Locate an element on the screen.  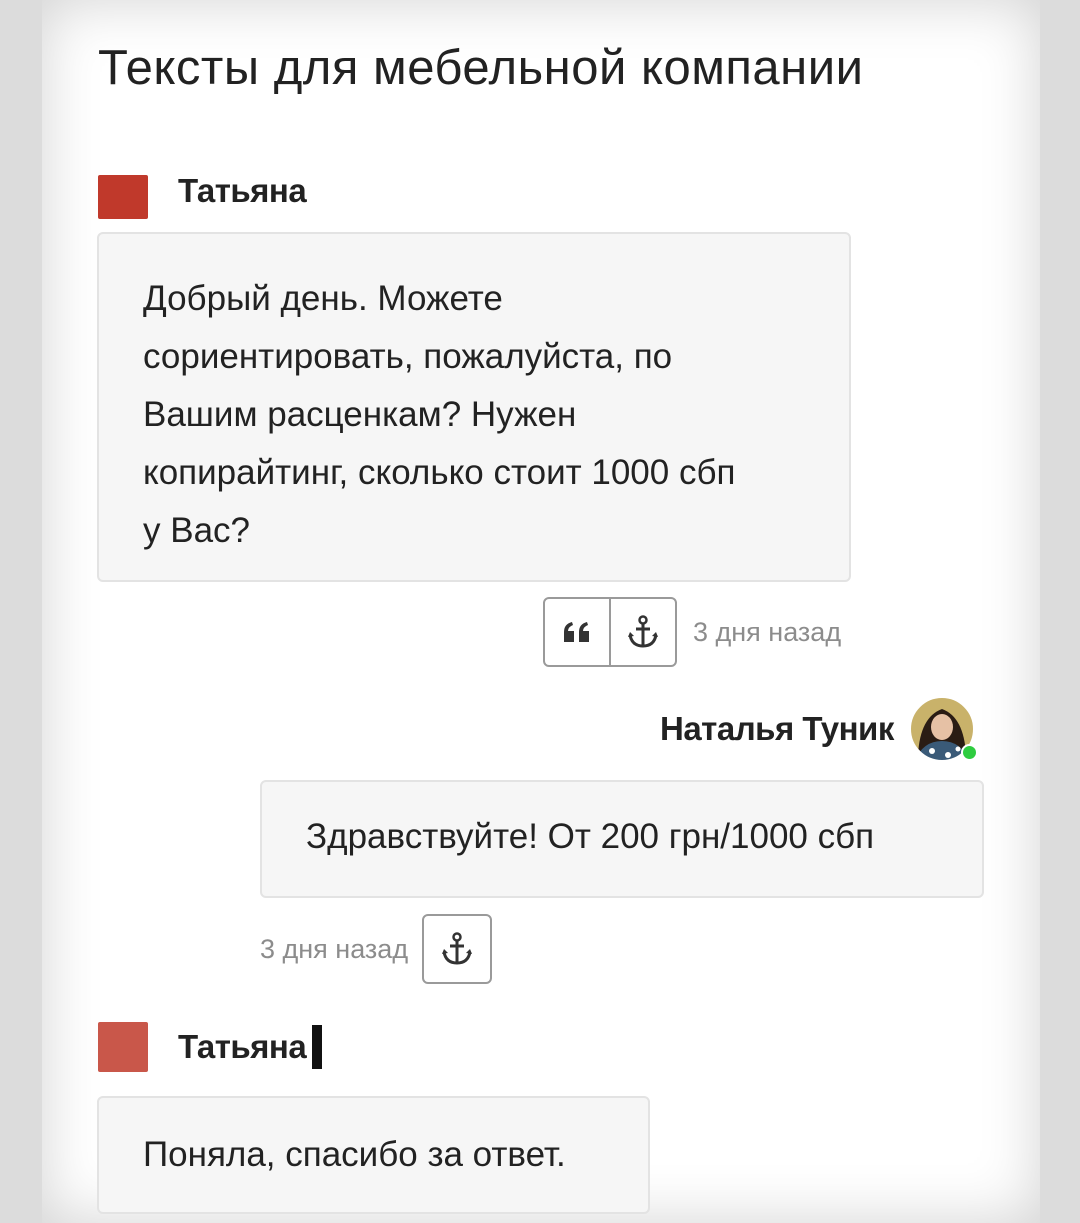
message-text: Поняла, спасибо за ответ. is located at coordinates (354, 1154).